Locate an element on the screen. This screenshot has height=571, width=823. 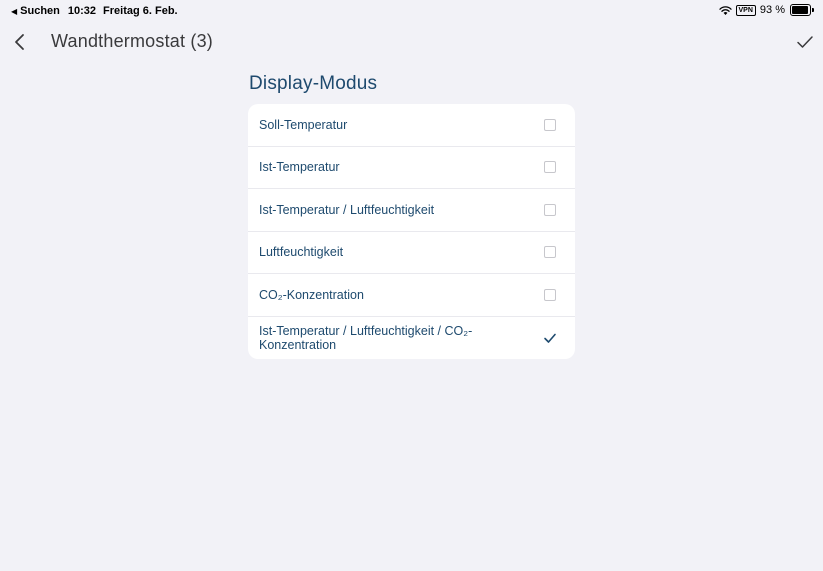
status-time: 10:32 is located at coordinates (82, 11).